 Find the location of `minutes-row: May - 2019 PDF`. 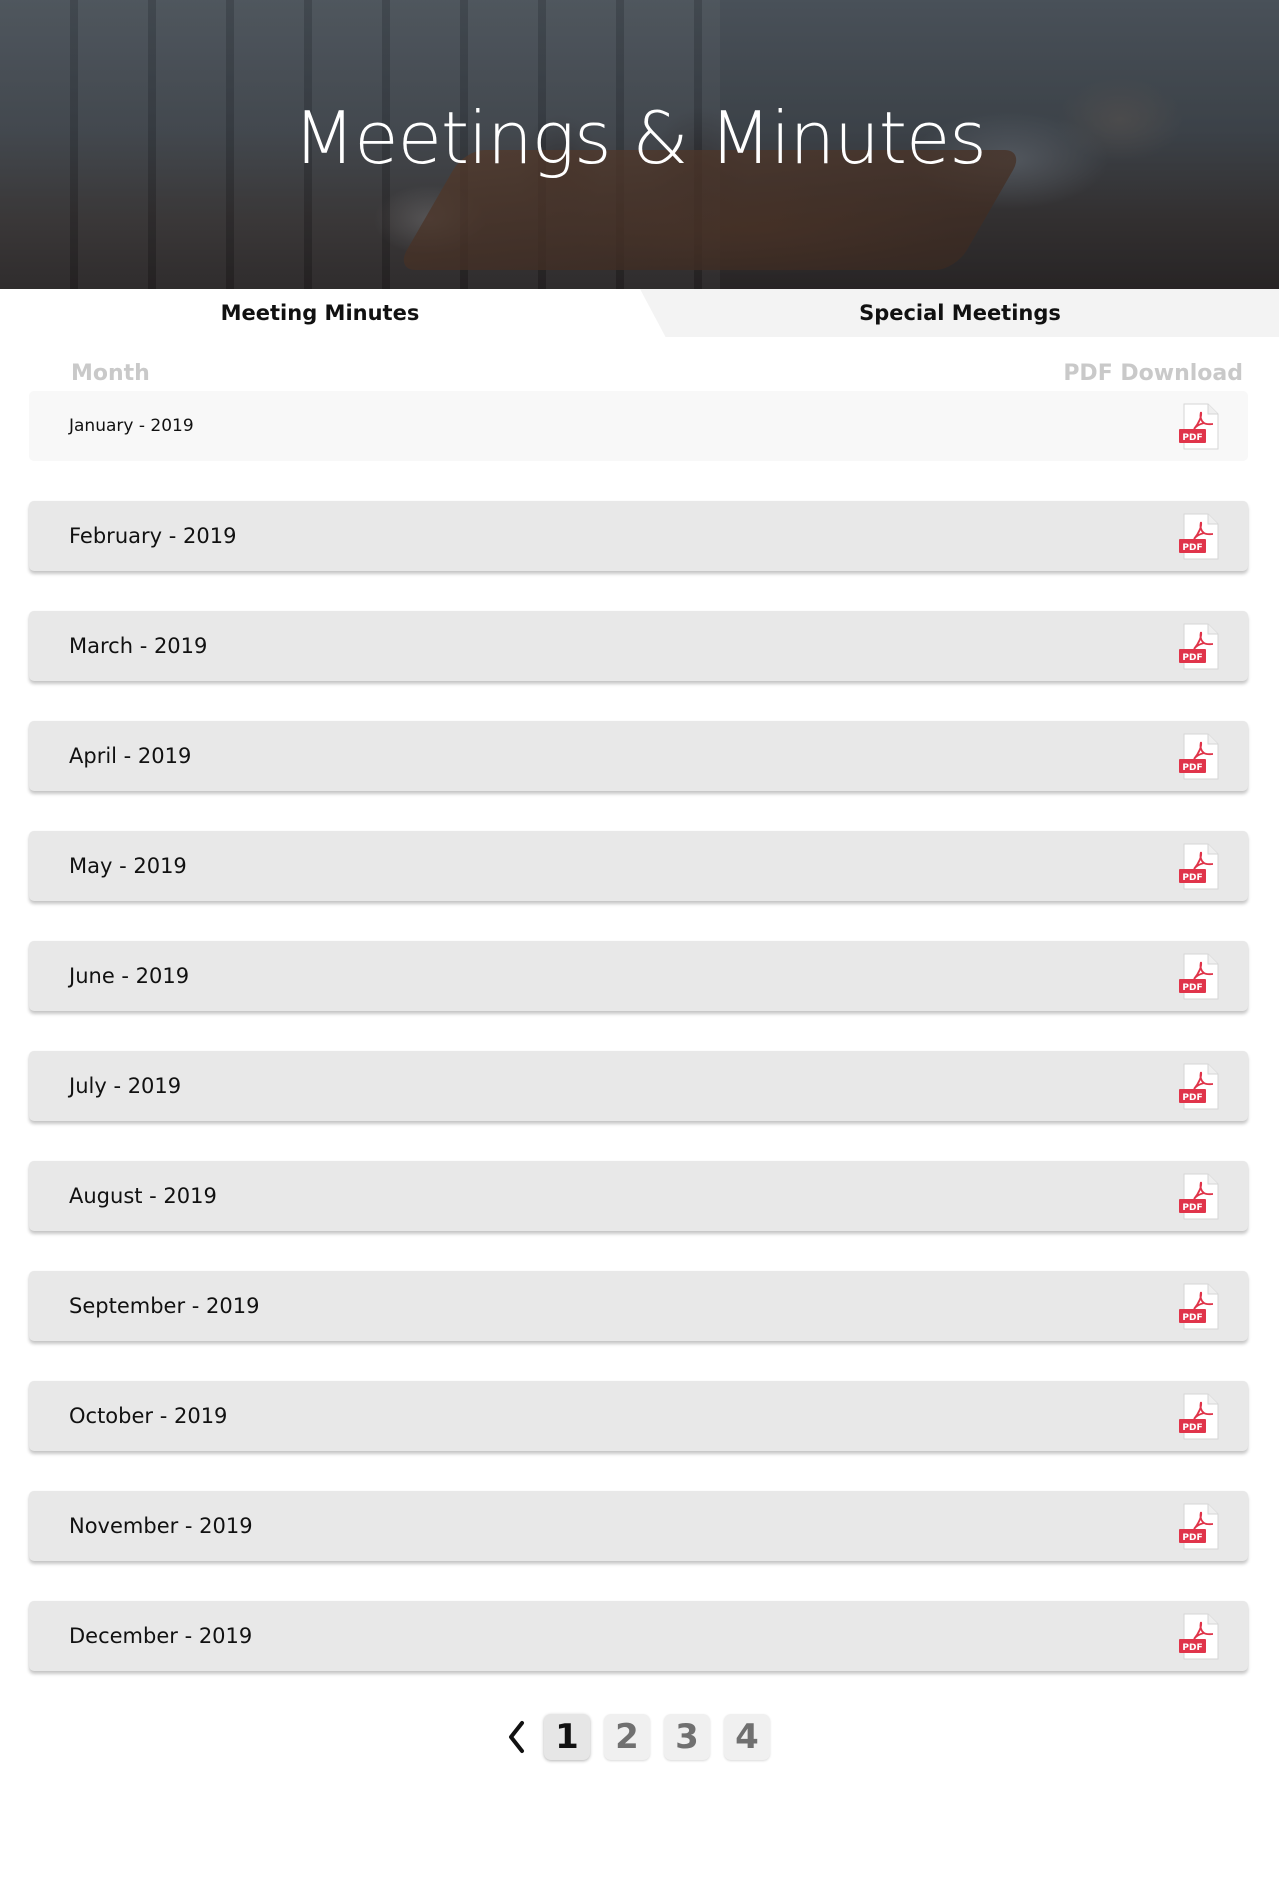

minutes-row: May - 2019 PDF is located at coordinates (638, 866).